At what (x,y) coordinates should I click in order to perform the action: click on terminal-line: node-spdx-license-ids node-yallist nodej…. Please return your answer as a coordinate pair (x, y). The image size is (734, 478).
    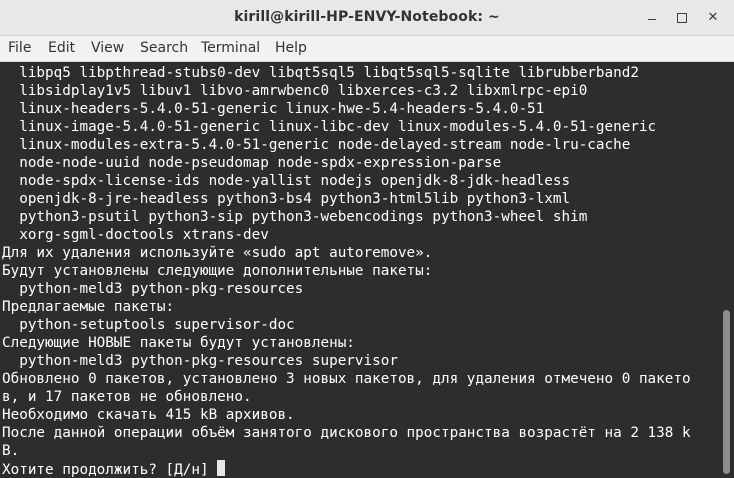
    Looking at the image, I should click on (286, 181).